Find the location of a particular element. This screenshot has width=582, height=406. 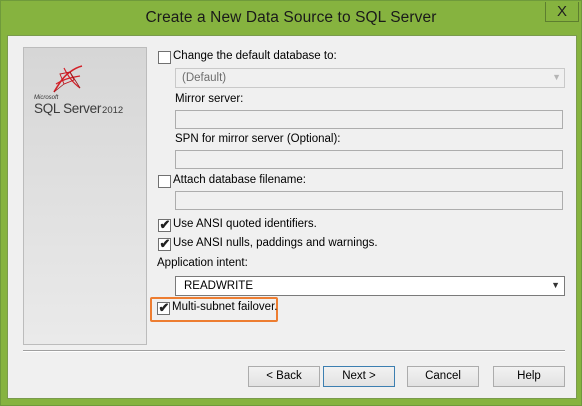

logo-product-name: SQL Server is located at coordinates (68, 108).